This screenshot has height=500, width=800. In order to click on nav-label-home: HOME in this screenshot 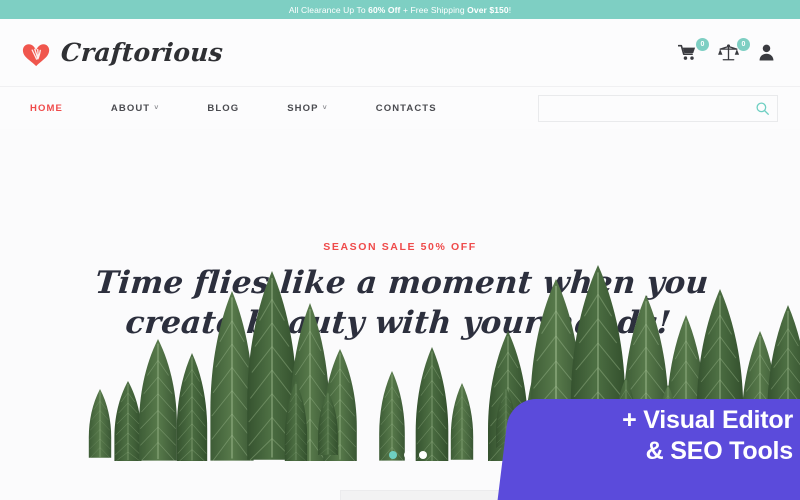, I will do `click(46, 108)`.